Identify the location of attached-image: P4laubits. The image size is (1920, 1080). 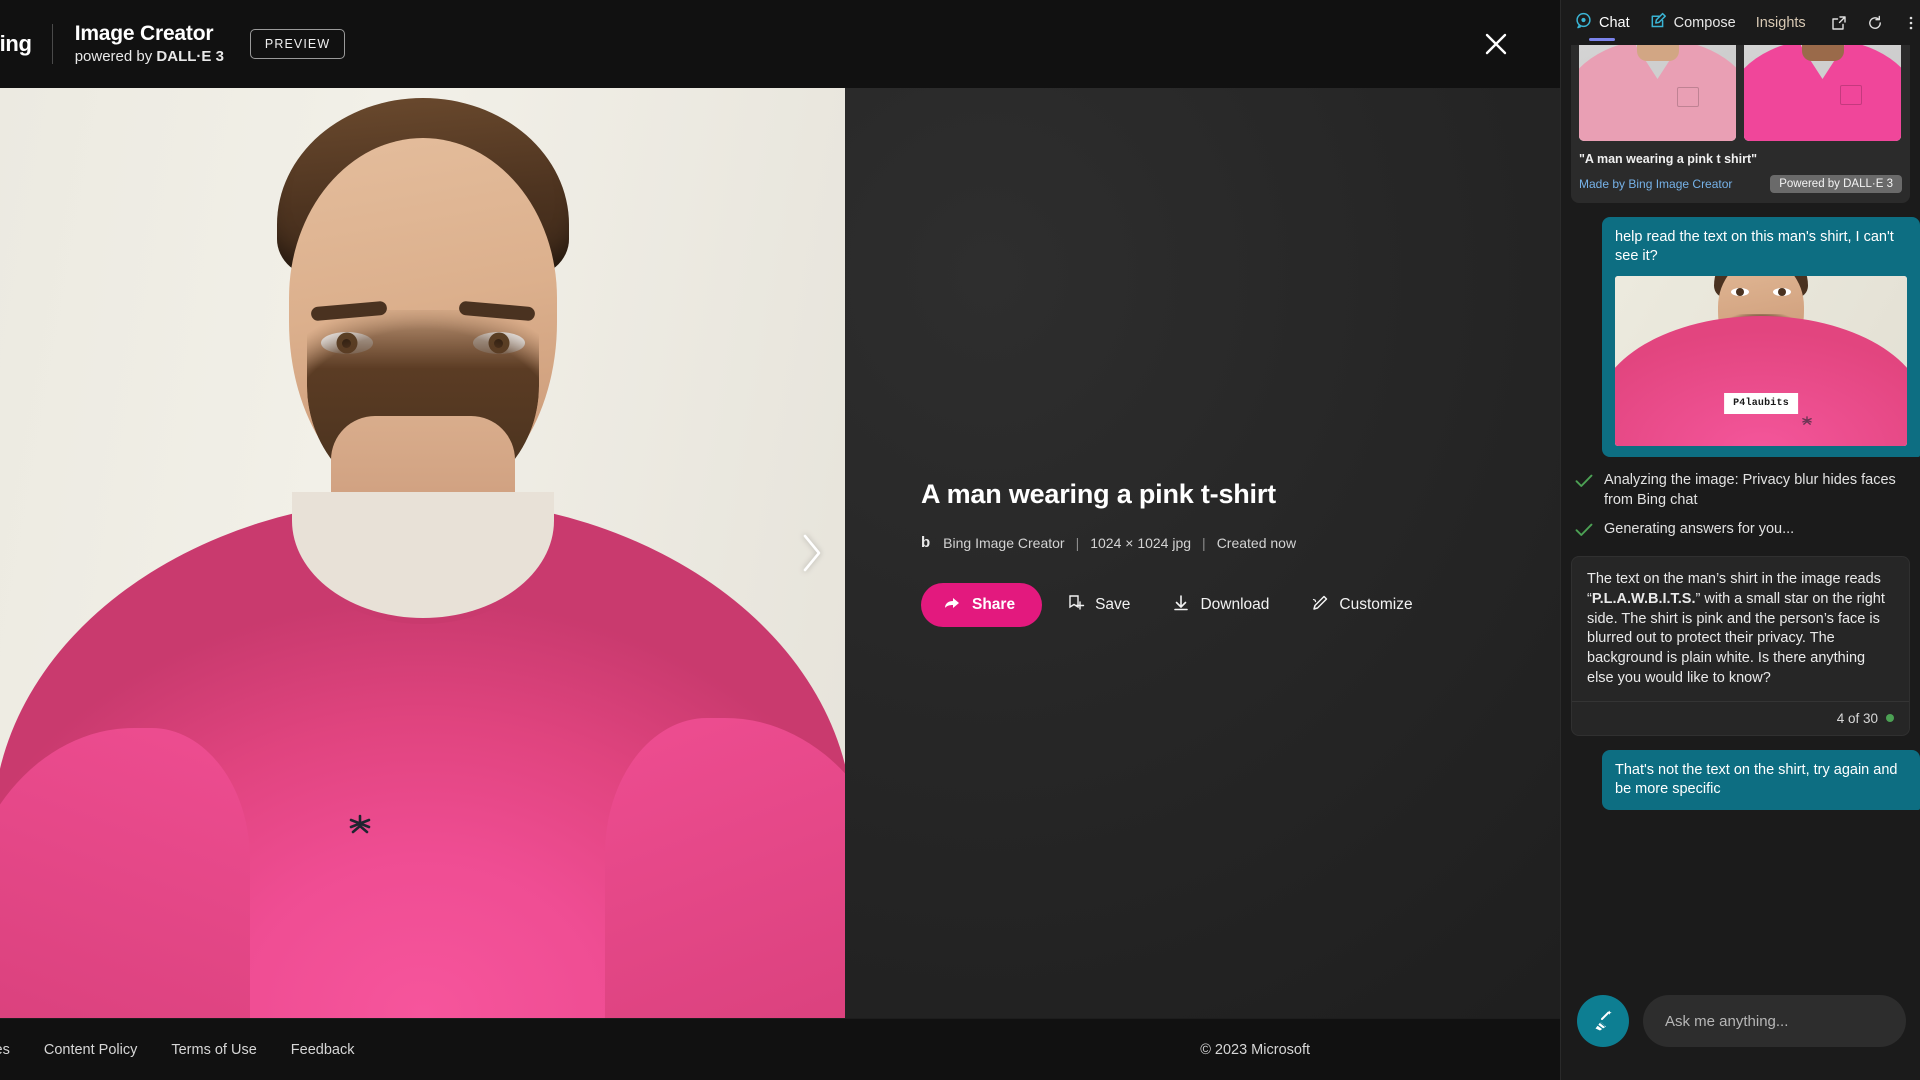
(1761, 361).